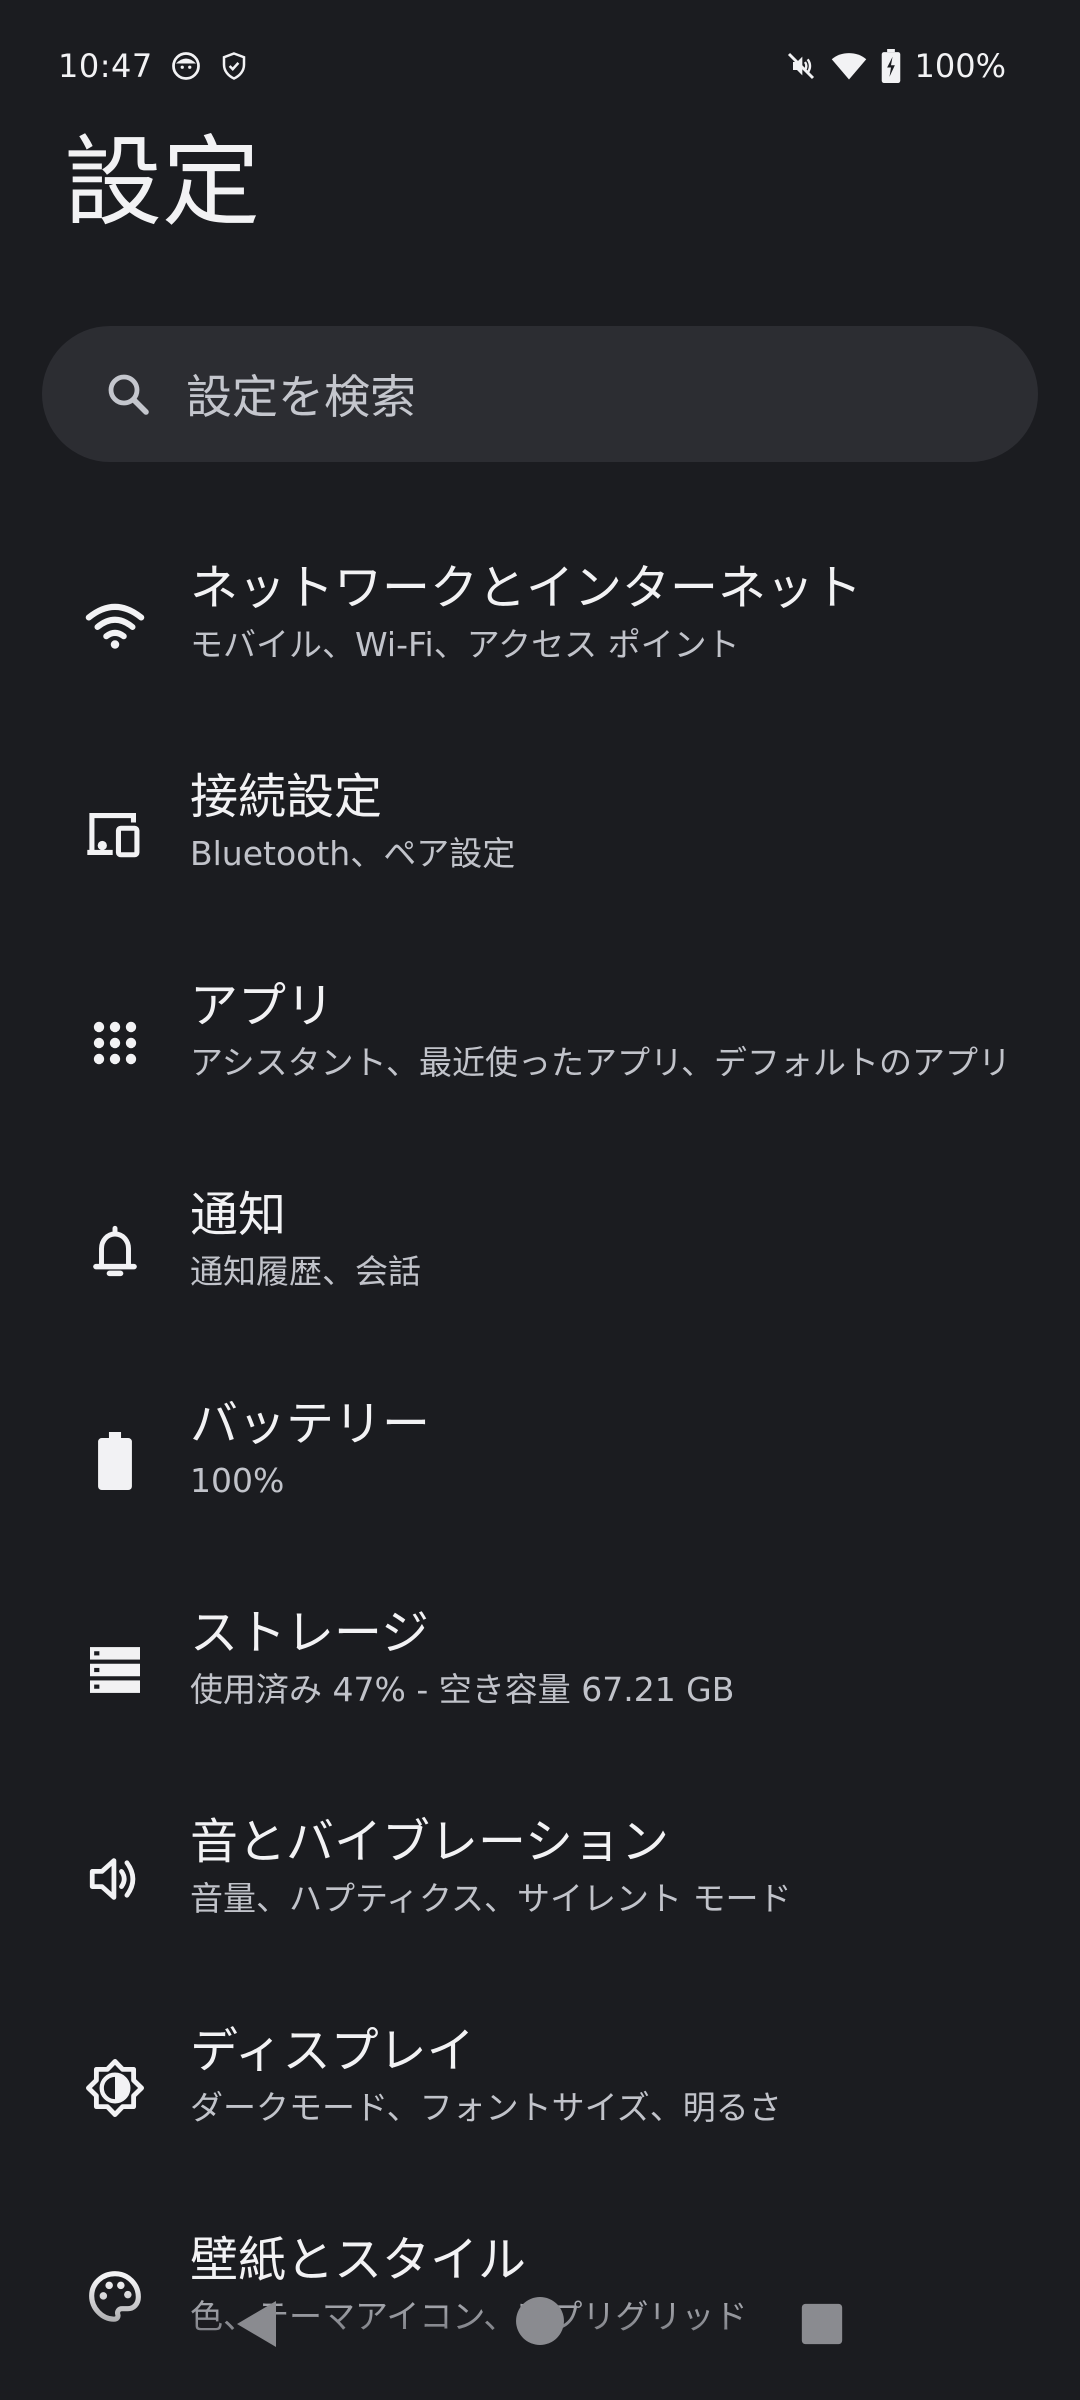 The height and width of the screenshot is (2400, 1080). What do you see at coordinates (286, 797) in the screenshot?
I see `item-title: 接続設定` at bounding box center [286, 797].